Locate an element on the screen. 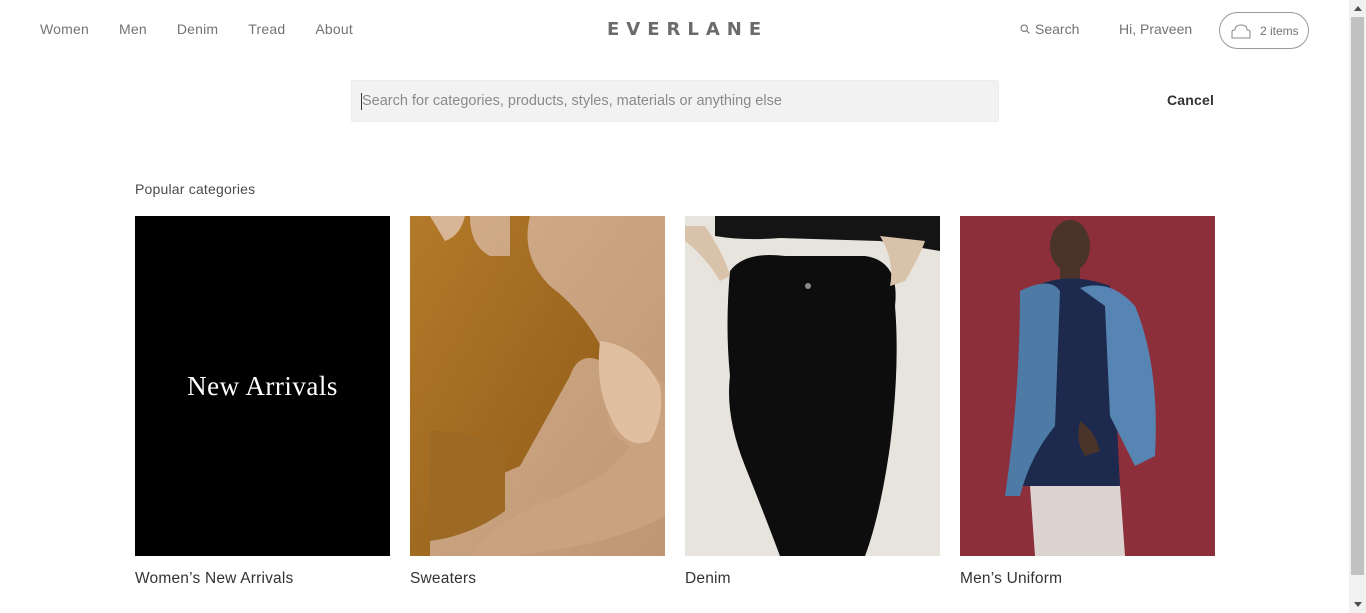 The width and height of the screenshot is (1366, 613). brand-logo: EVERLANE is located at coordinates (687, 29).